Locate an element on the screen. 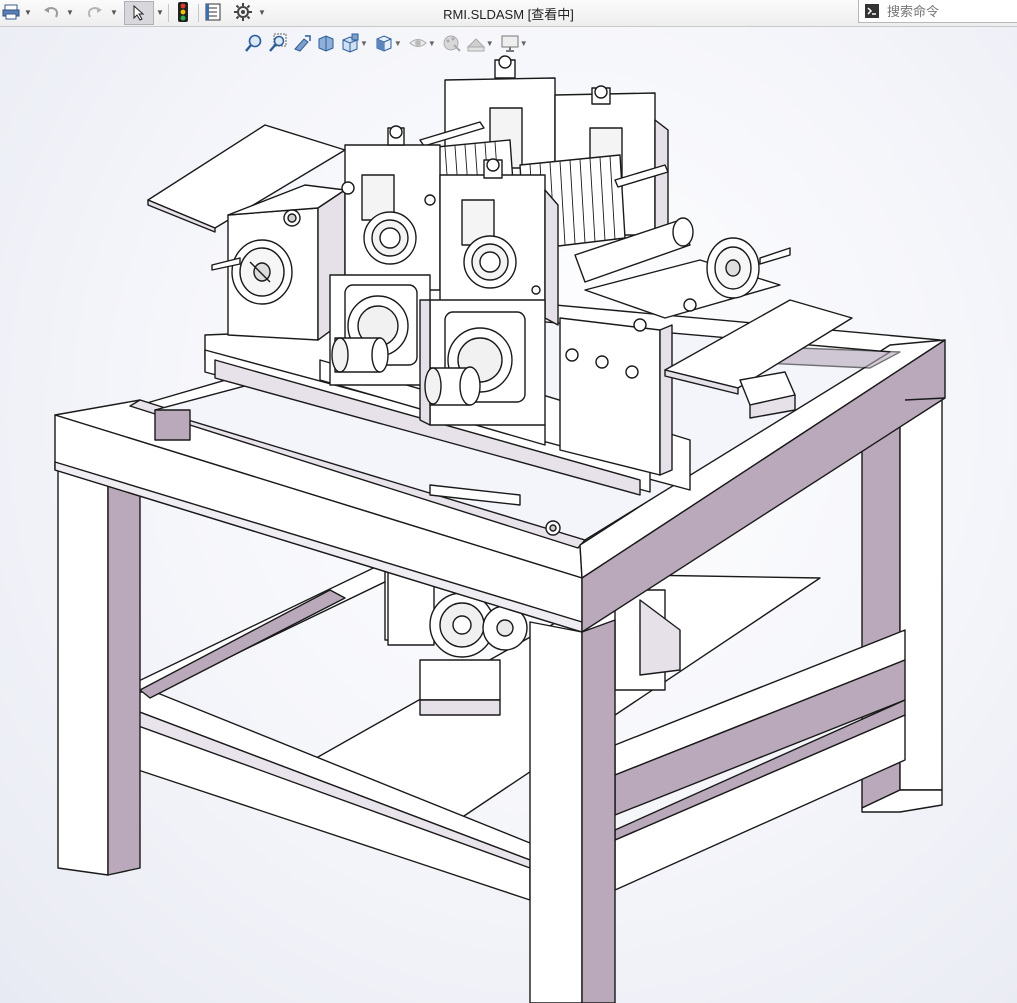 This screenshot has width=1017, height=1003. traffic-light-icon is located at coordinates (183, 12).